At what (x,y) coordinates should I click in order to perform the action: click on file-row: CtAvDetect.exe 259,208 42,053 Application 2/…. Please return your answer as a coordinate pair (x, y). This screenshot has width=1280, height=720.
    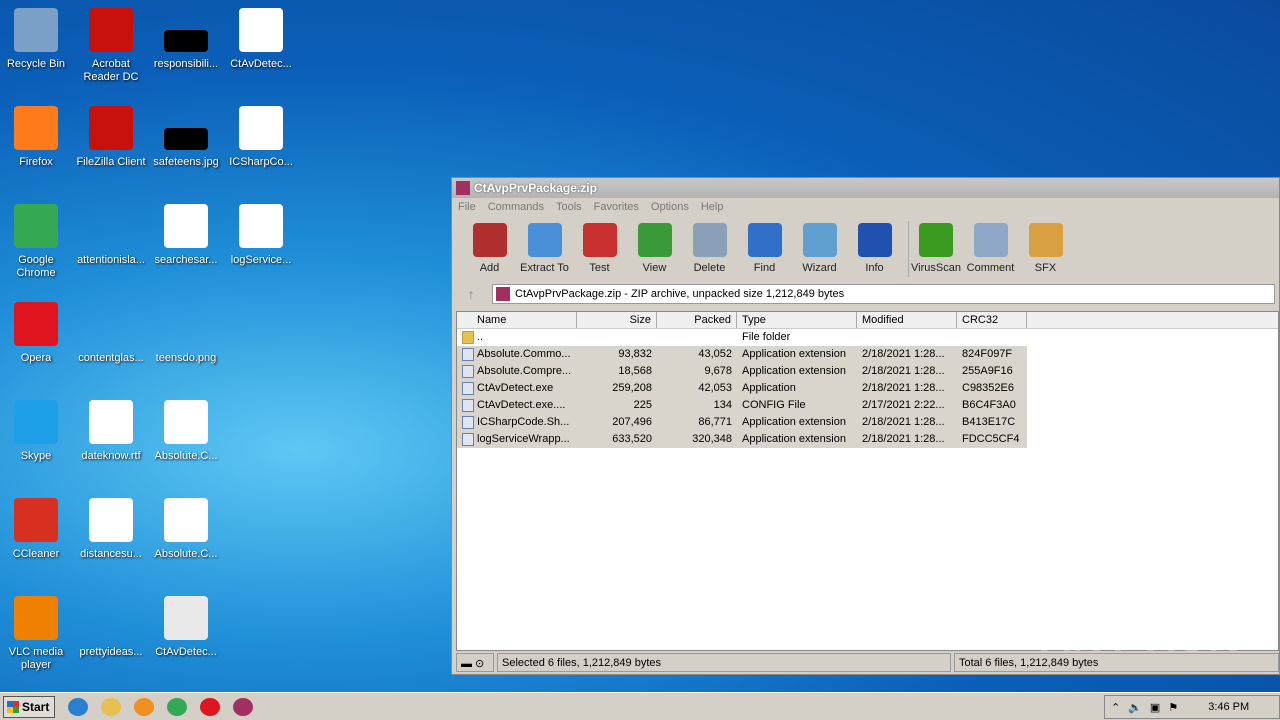
    Looking at the image, I should click on (867, 388).